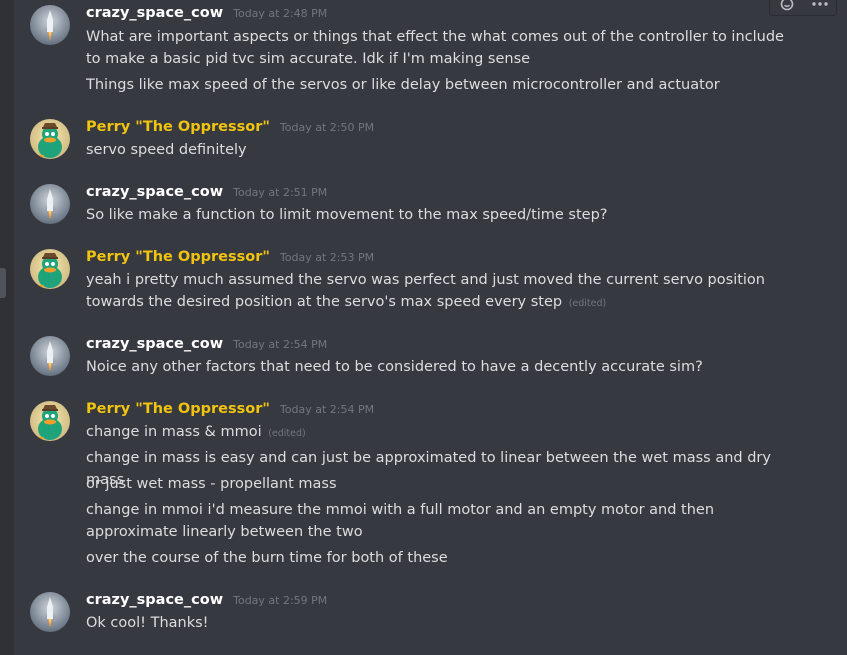 This screenshot has width=847, height=655. I want to click on message-header: Perry "The Oppressor" Today at 2:53 PM, so click(230, 259).